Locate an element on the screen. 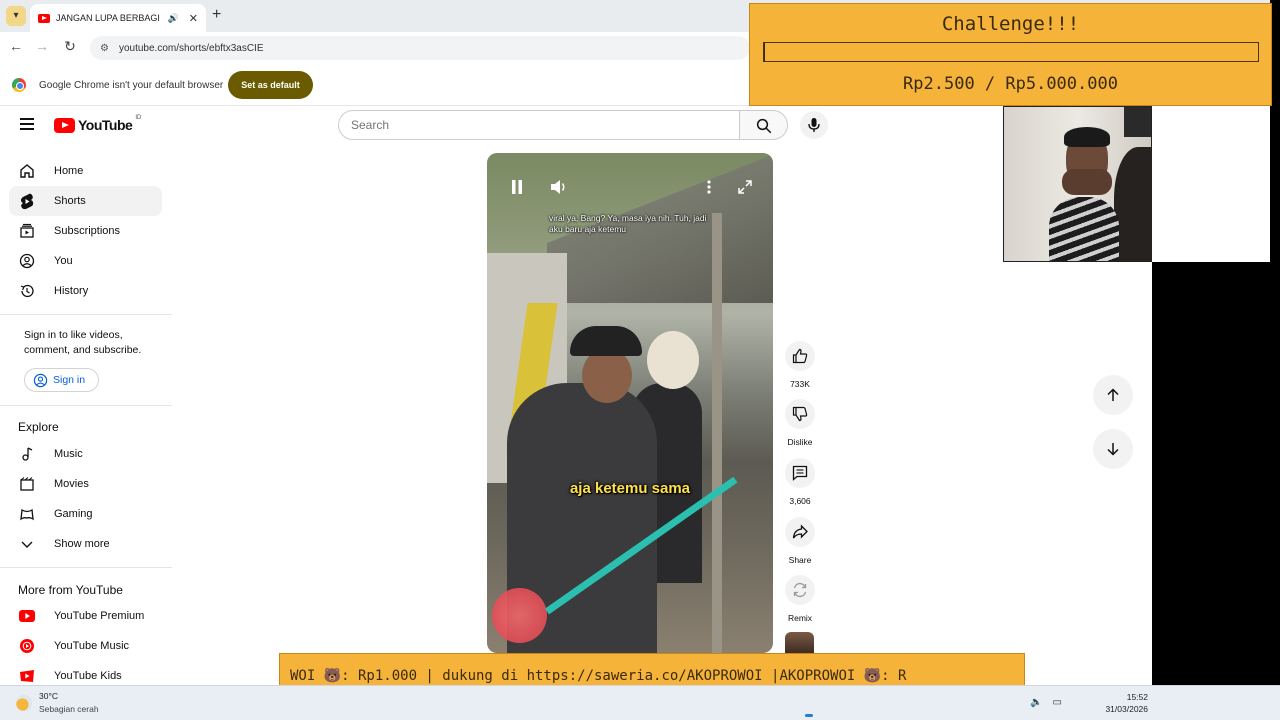 The height and width of the screenshot is (720, 1280). omnibox: ⚙ youtube.com/shorts/ebftx3asCIE is located at coordinates (420, 48).